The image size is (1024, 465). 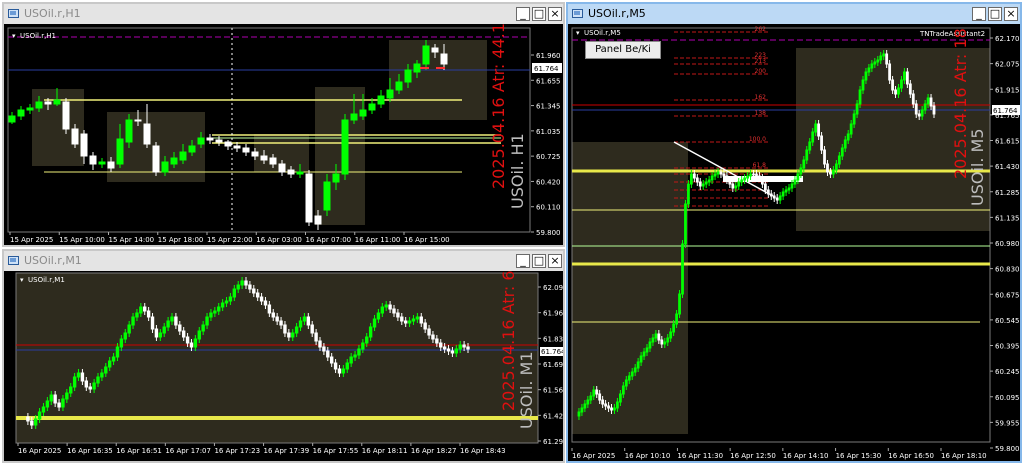 I want to click on time-tick-label: 16 Apr 17:55, so click(x=336, y=451).